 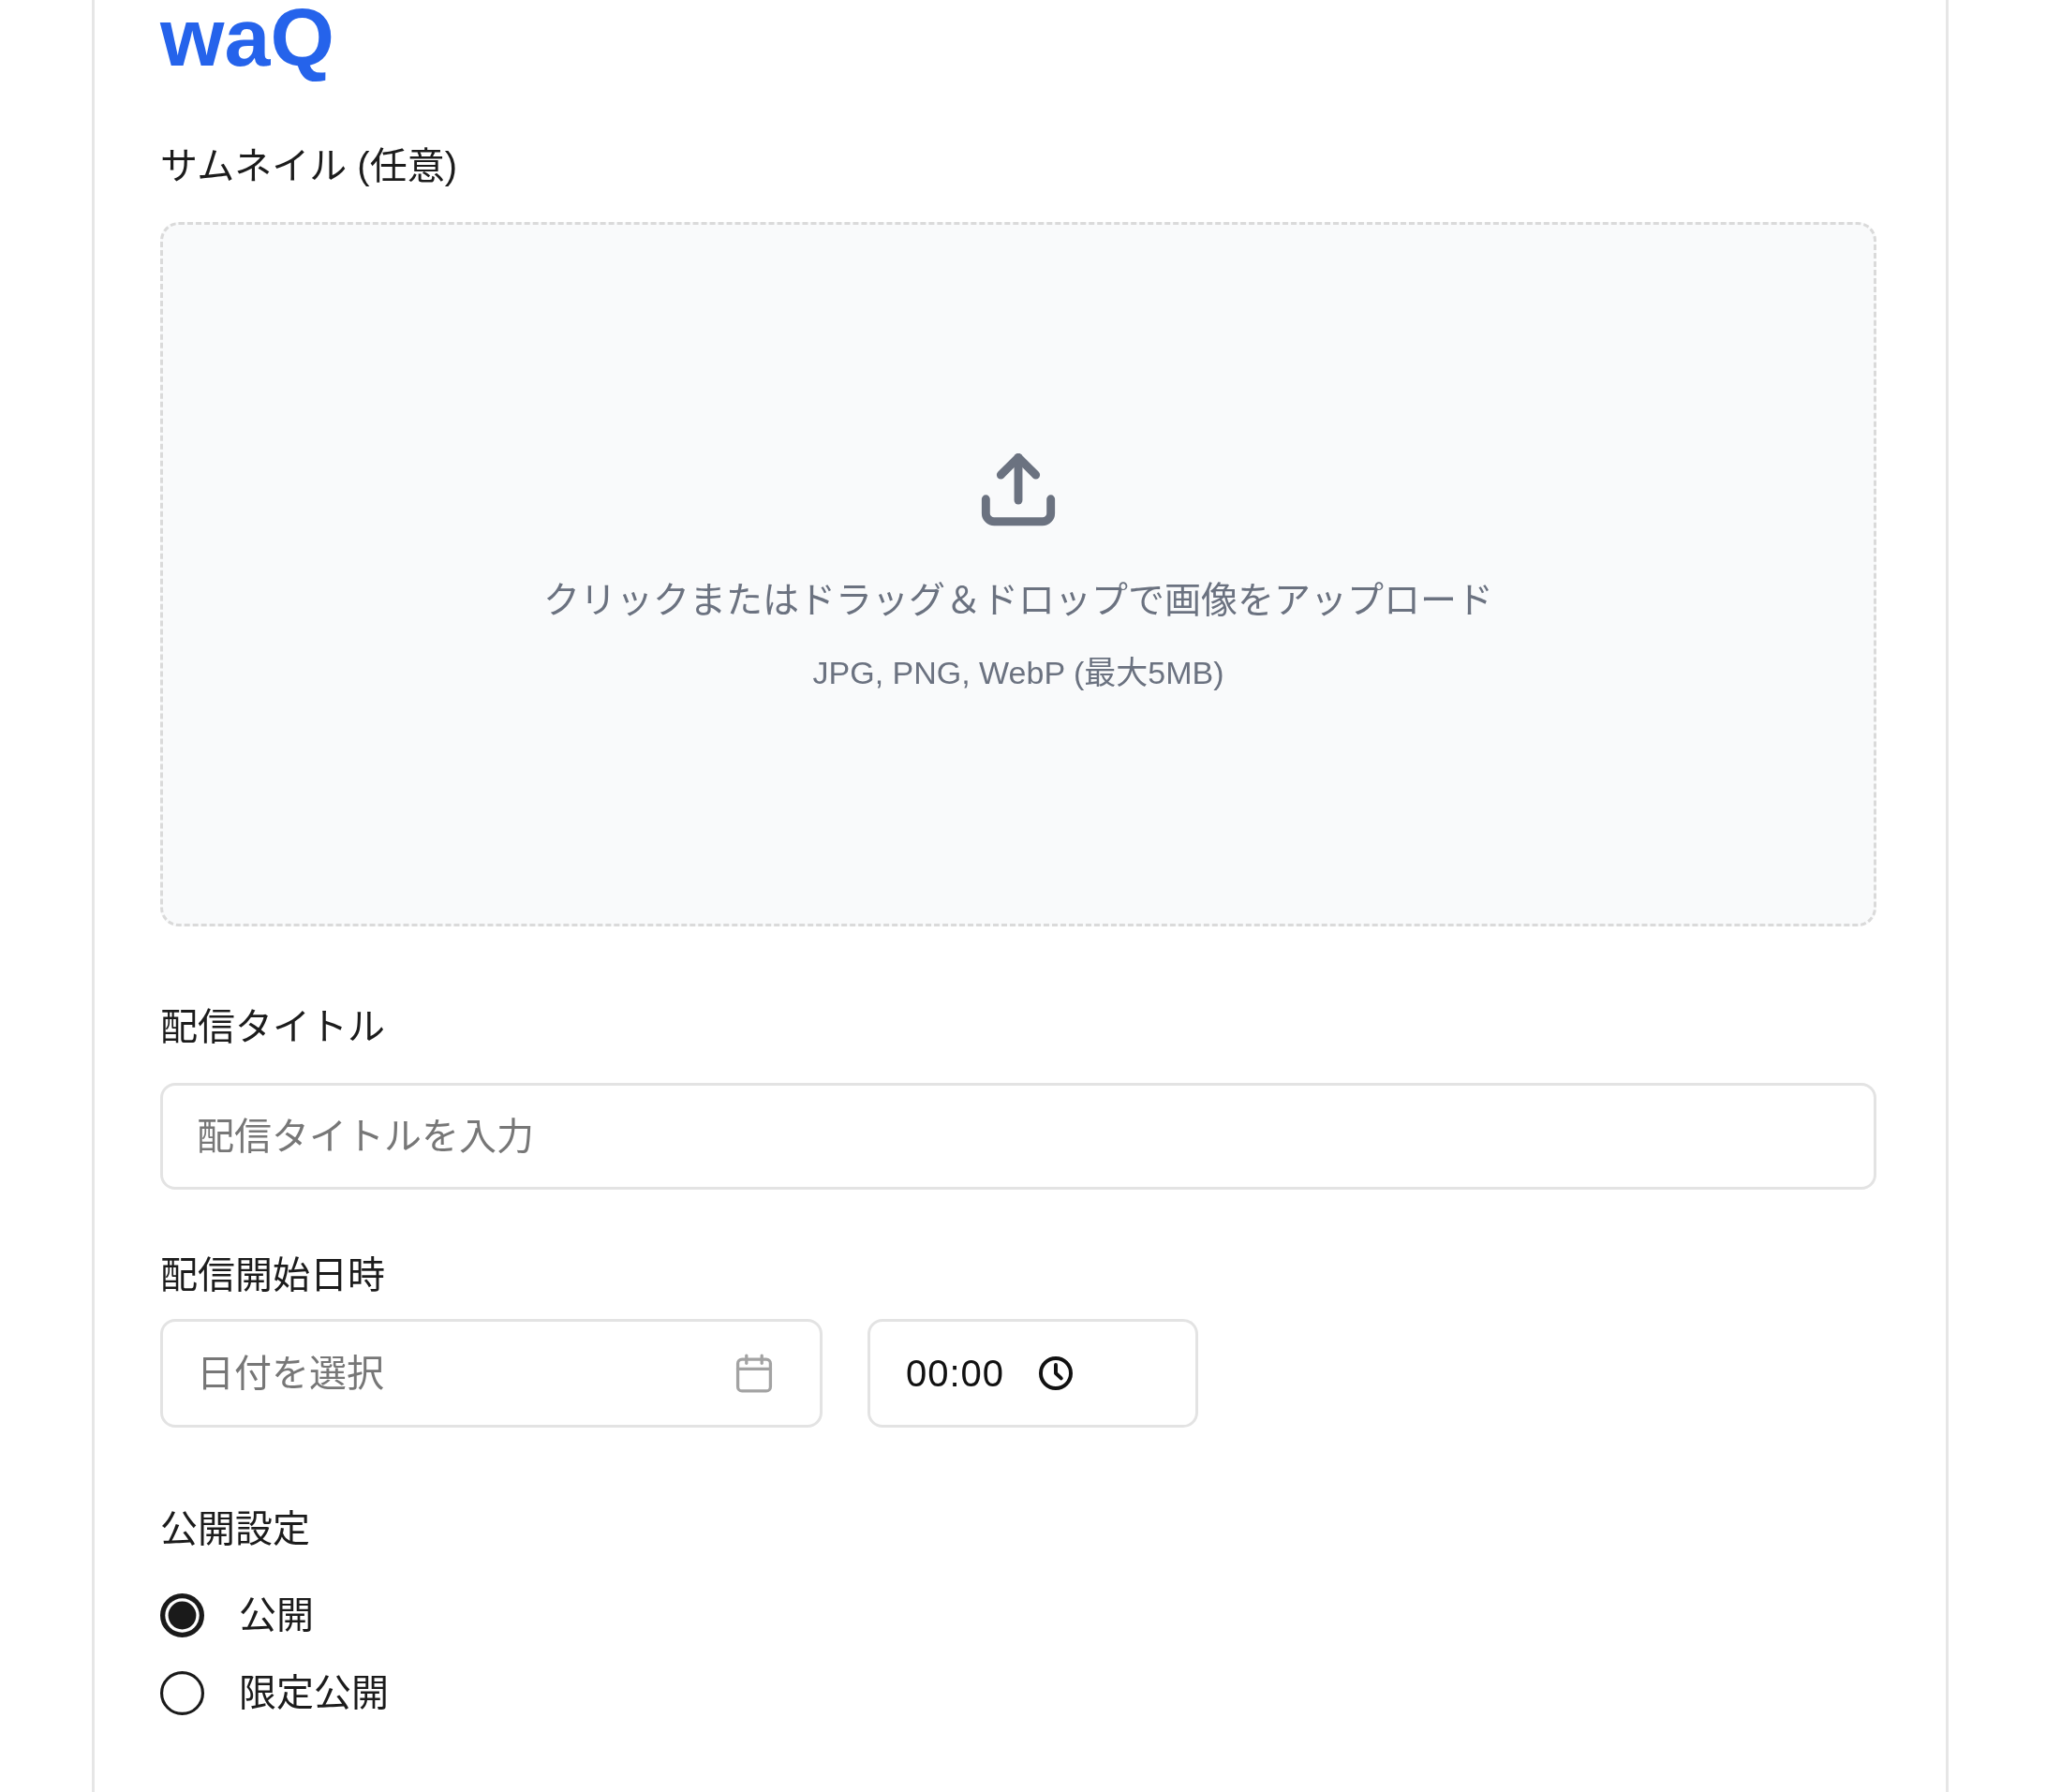 I want to click on title-input: 配信タイトルを入力, so click(x=1018, y=1136).